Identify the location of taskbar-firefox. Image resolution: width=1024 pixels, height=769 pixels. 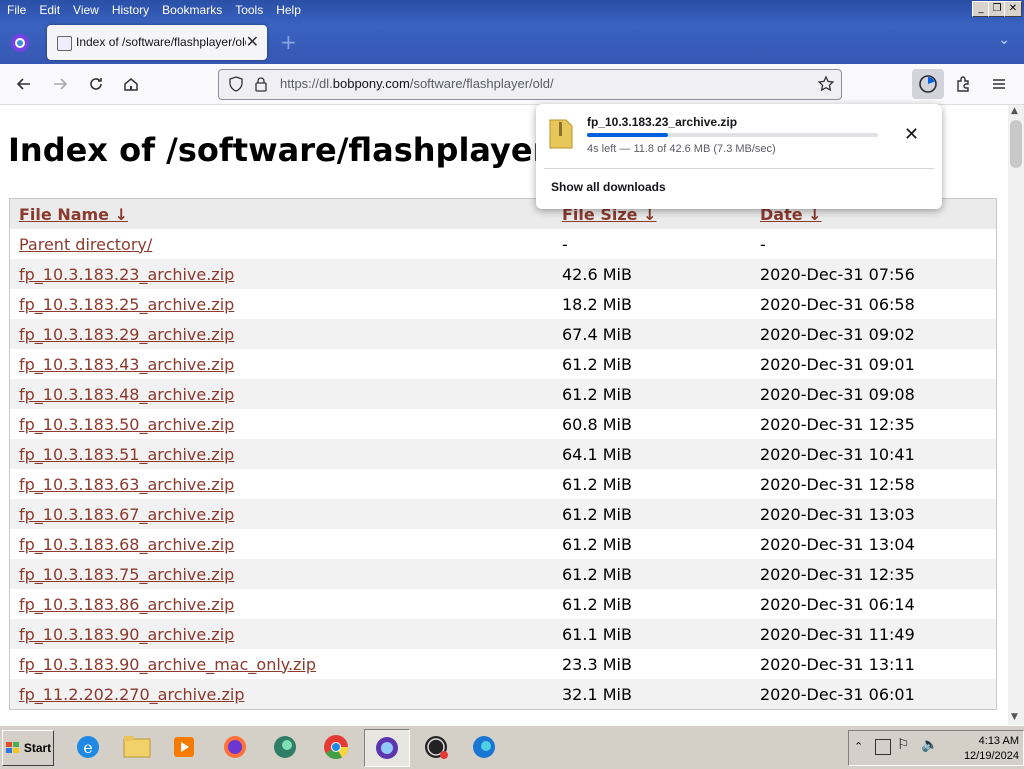
(235, 747).